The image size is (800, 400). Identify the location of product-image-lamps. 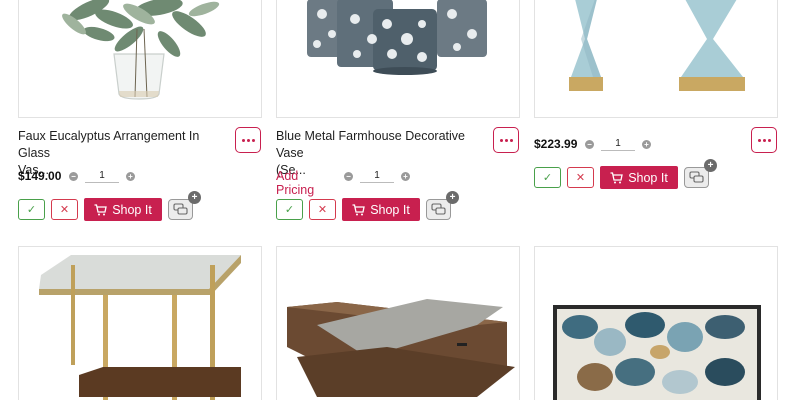
(656, 59).